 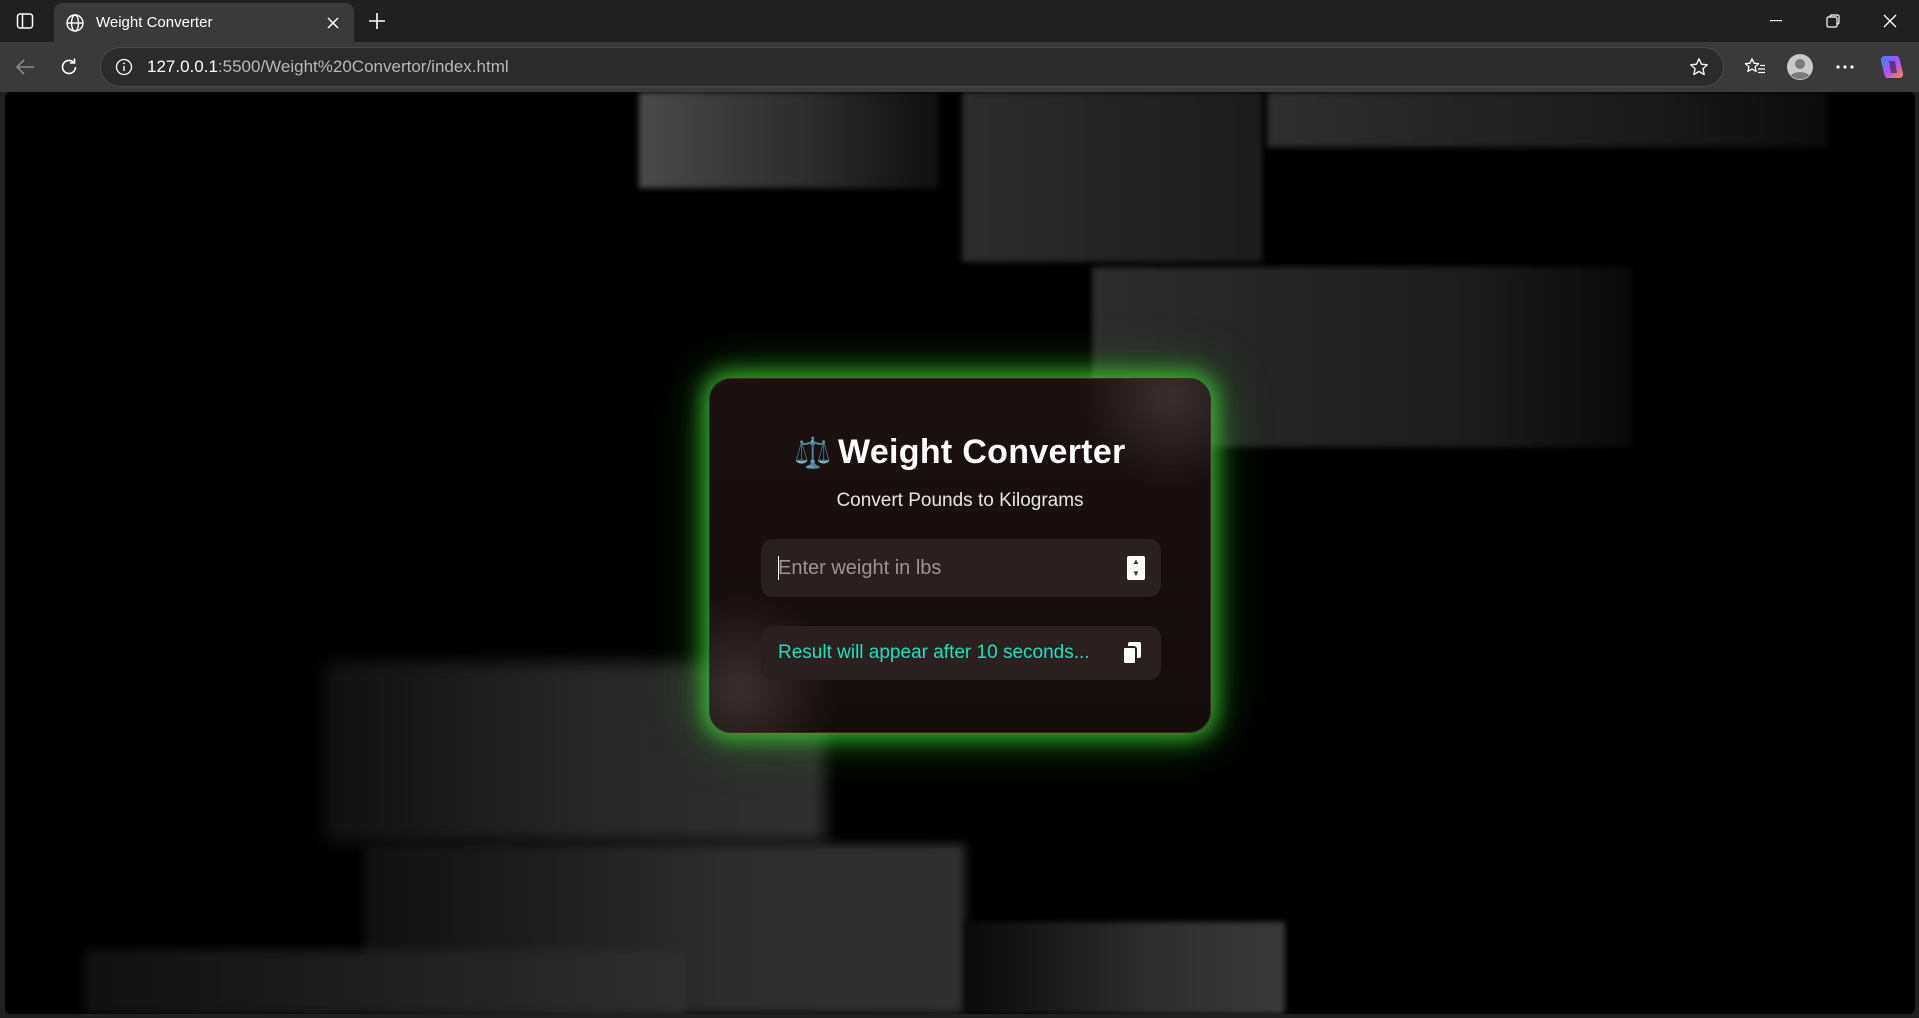 What do you see at coordinates (944, 568) in the screenshot?
I see `weight-input` at bounding box center [944, 568].